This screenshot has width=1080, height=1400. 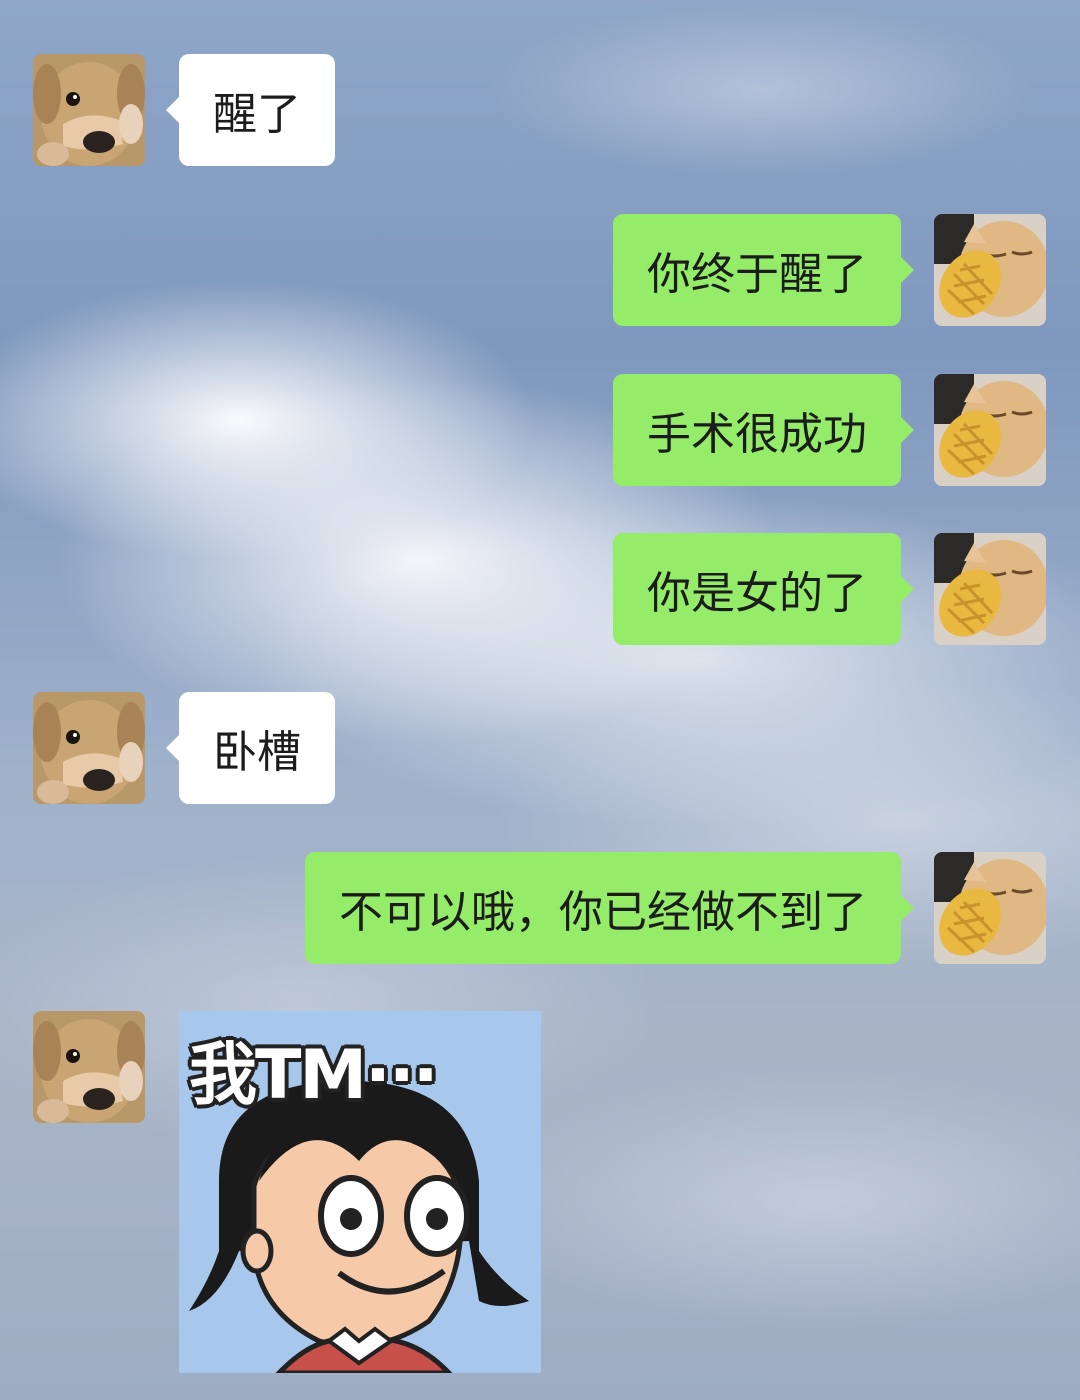 What do you see at coordinates (757, 593) in the screenshot?
I see `message-text: 你是女的了` at bounding box center [757, 593].